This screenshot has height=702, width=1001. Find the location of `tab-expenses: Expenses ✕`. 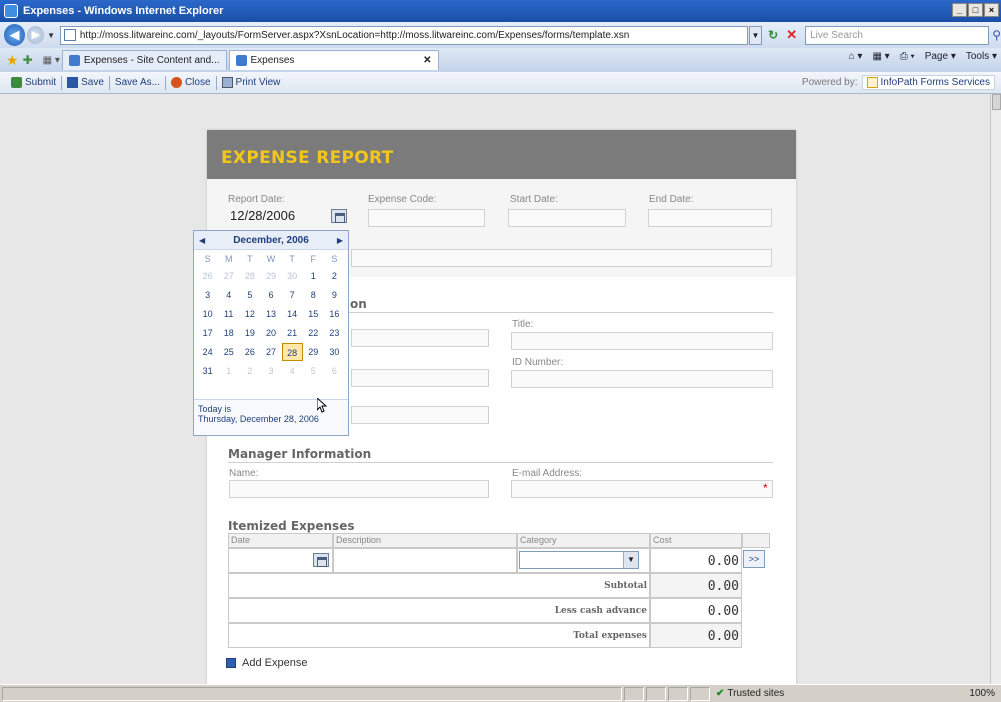

tab-expenses: Expenses ✕ is located at coordinates (333, 60).